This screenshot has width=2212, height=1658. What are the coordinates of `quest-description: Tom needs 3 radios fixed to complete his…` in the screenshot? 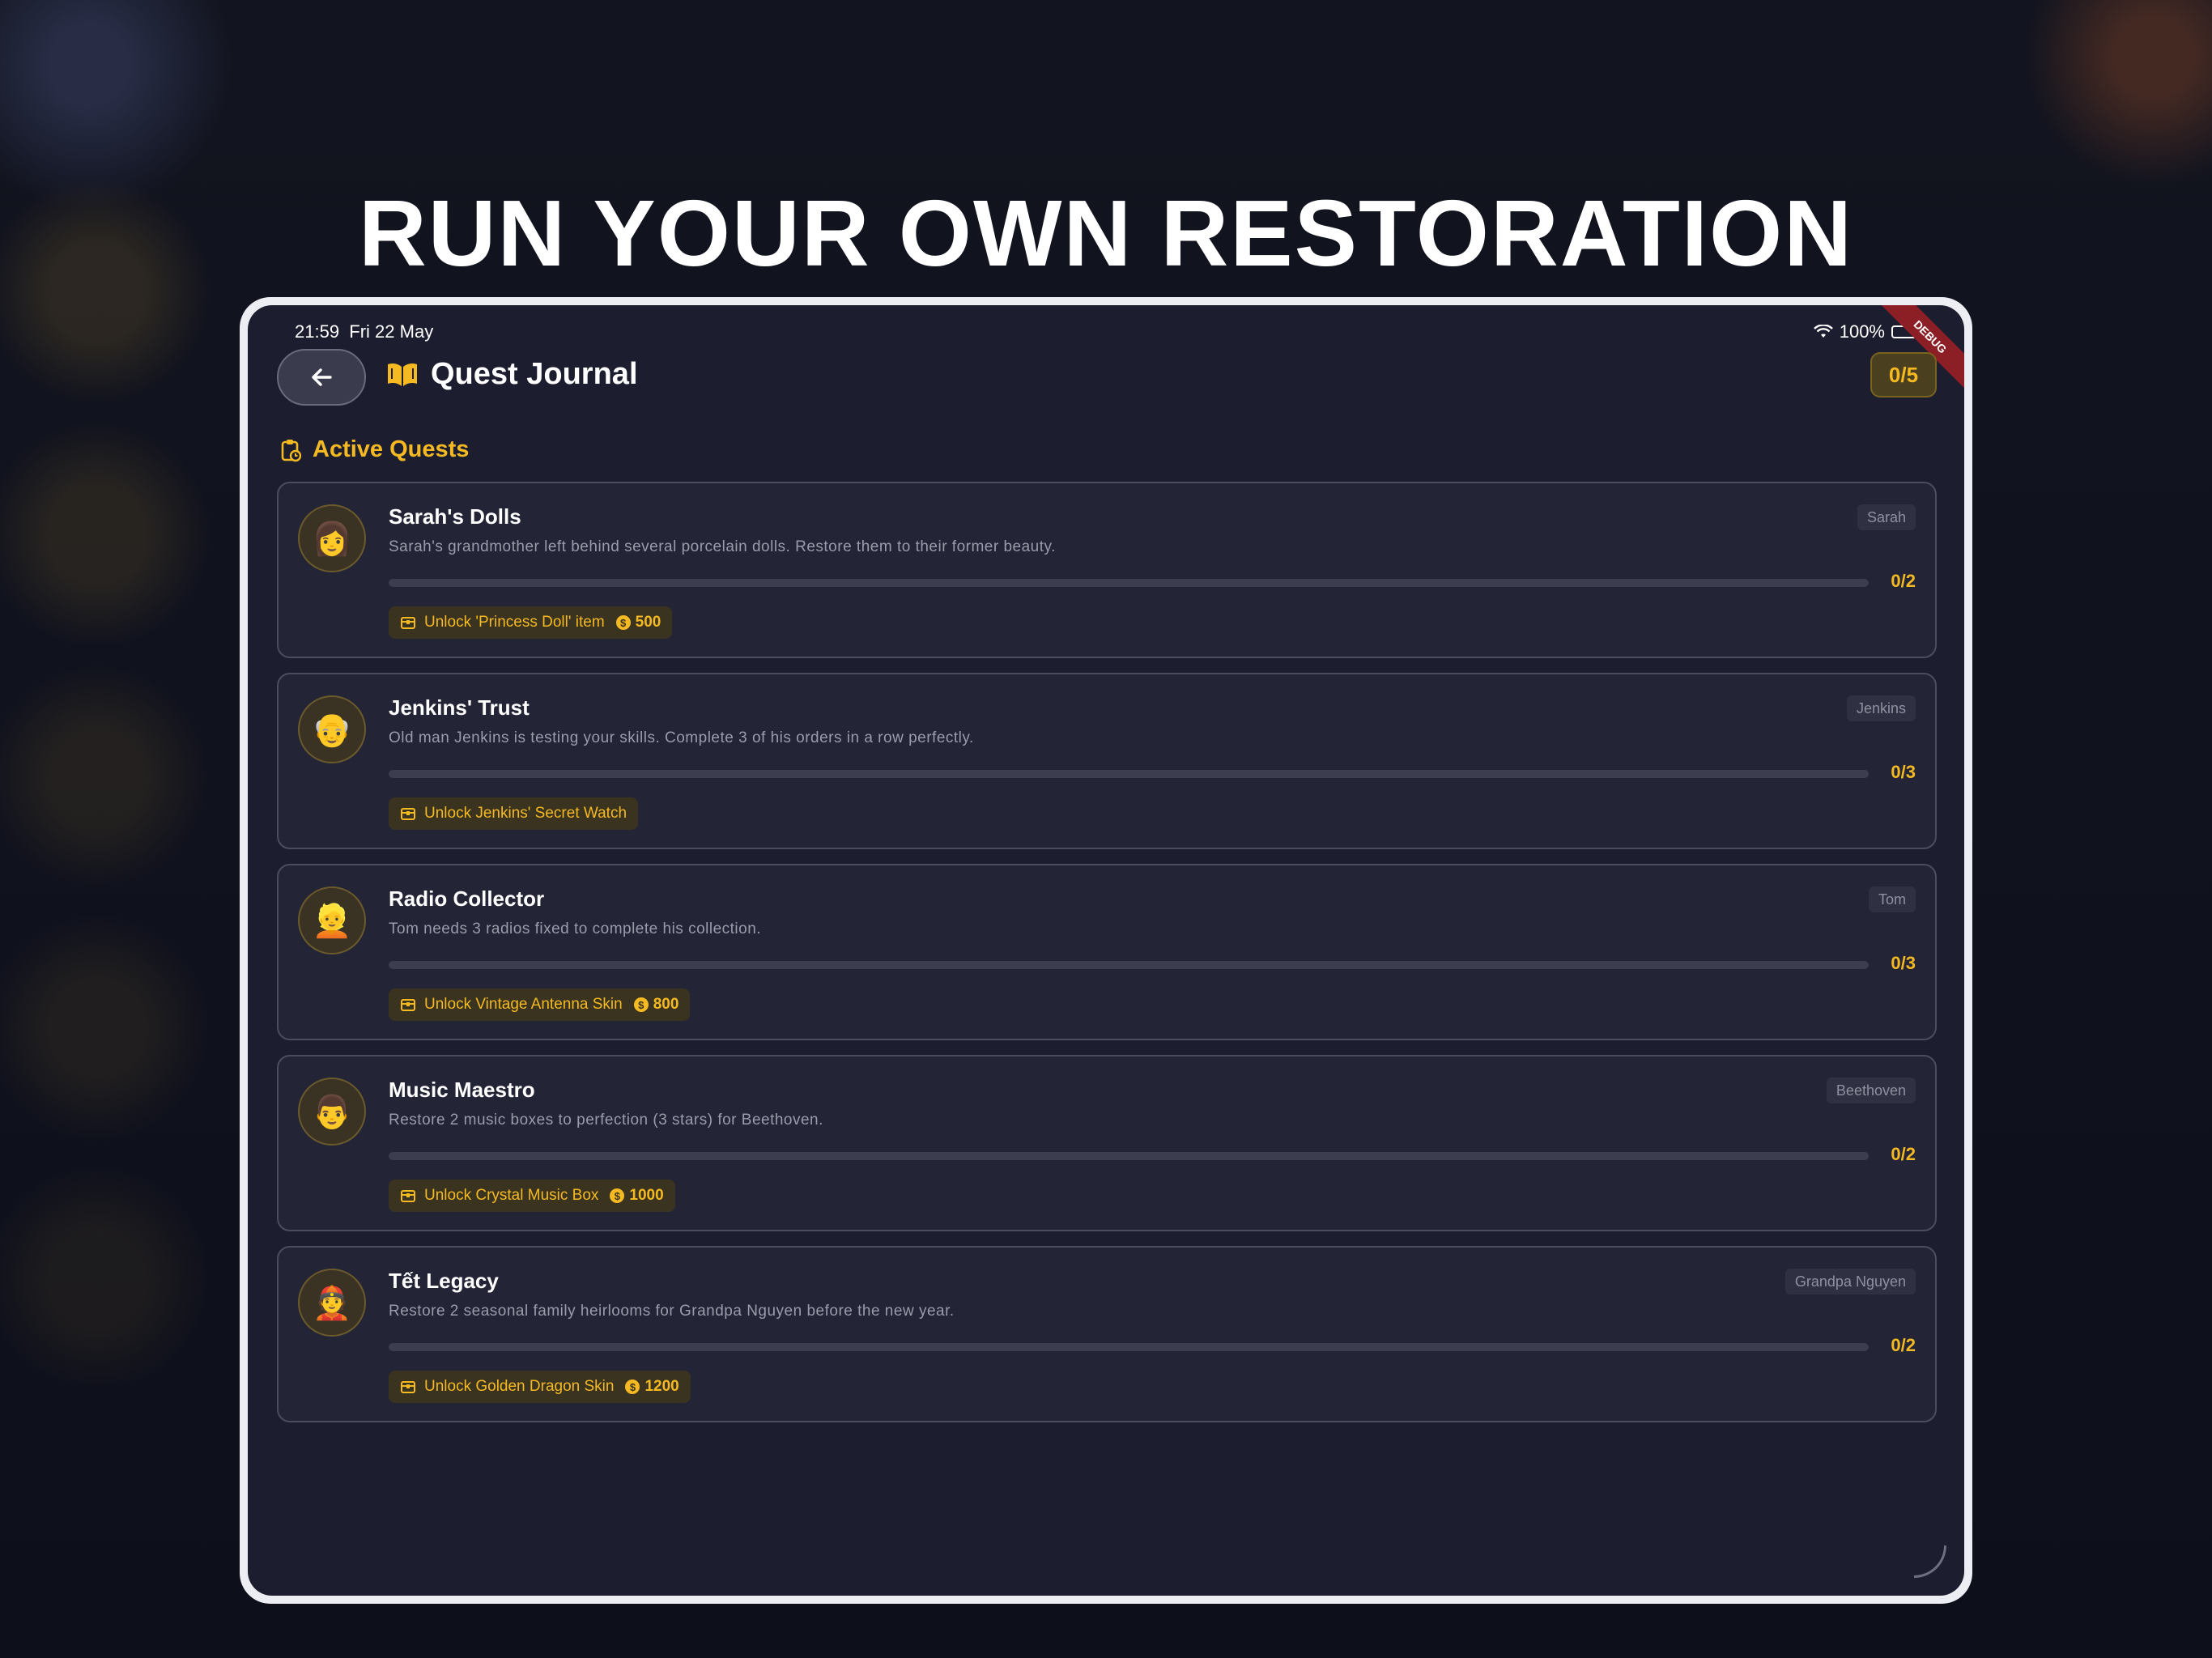 It's located at (576, 928).